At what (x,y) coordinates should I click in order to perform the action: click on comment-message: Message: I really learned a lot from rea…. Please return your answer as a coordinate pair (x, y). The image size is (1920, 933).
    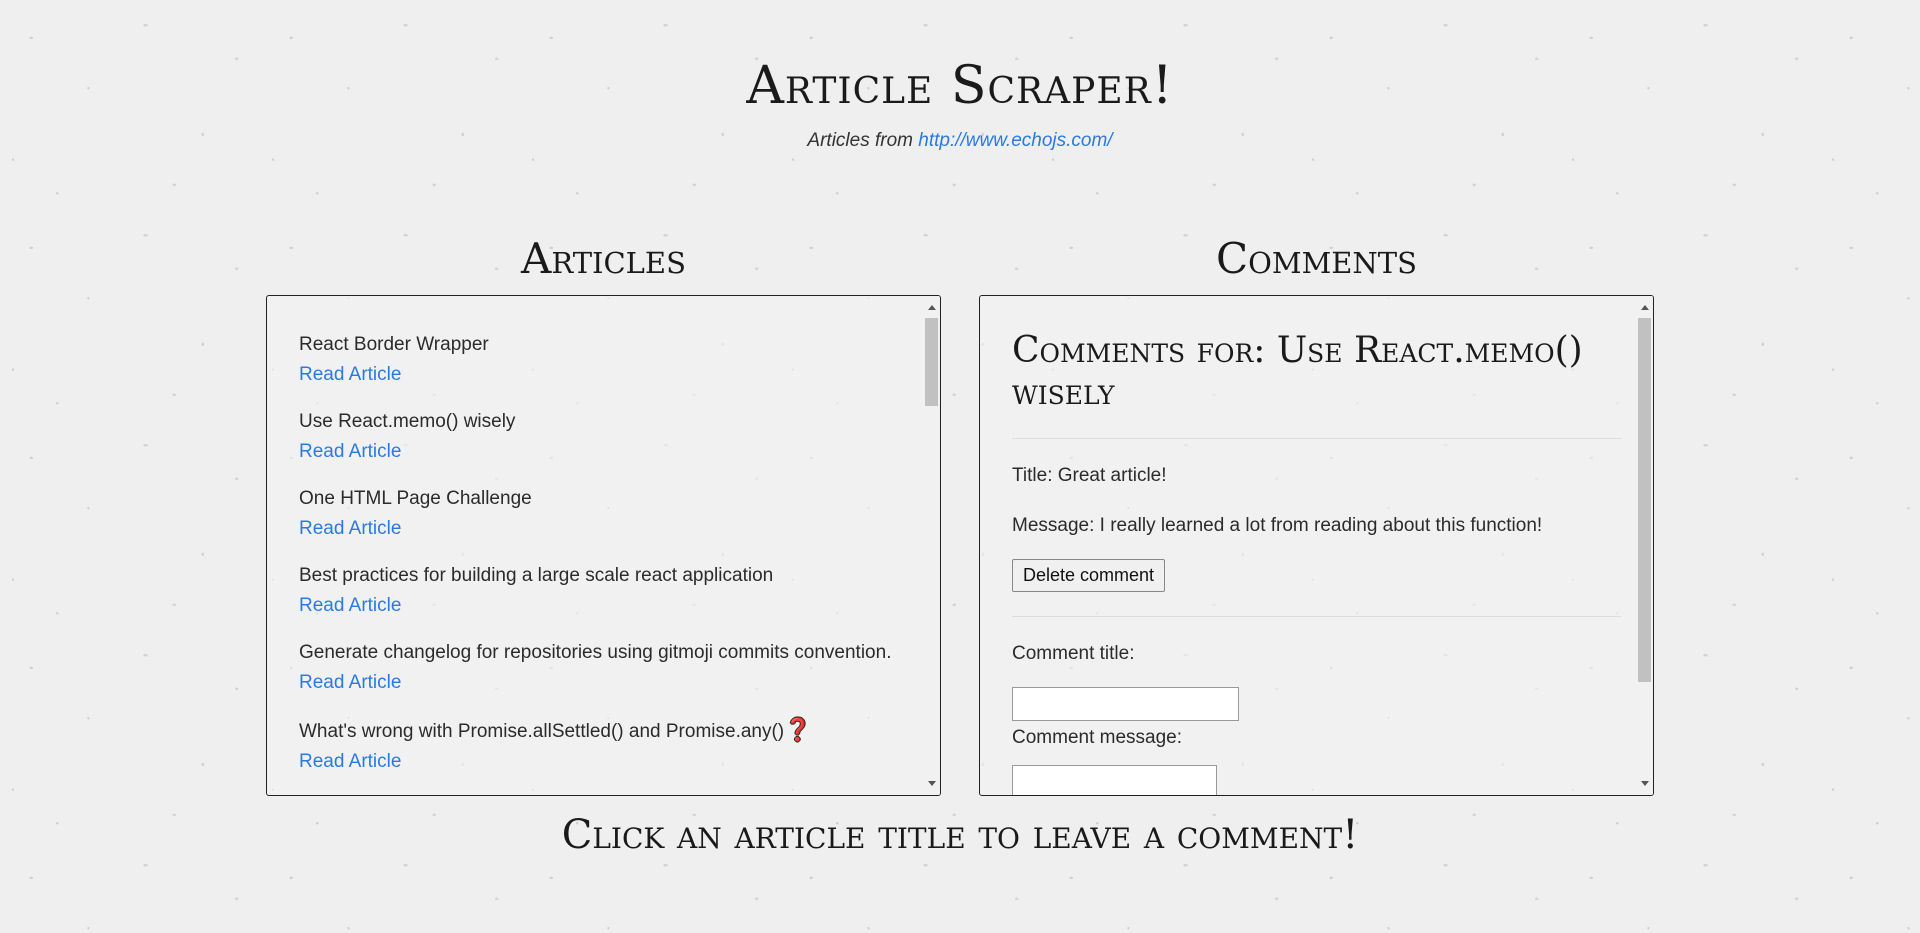
    Looking at the image, I should click on (1277, 525).